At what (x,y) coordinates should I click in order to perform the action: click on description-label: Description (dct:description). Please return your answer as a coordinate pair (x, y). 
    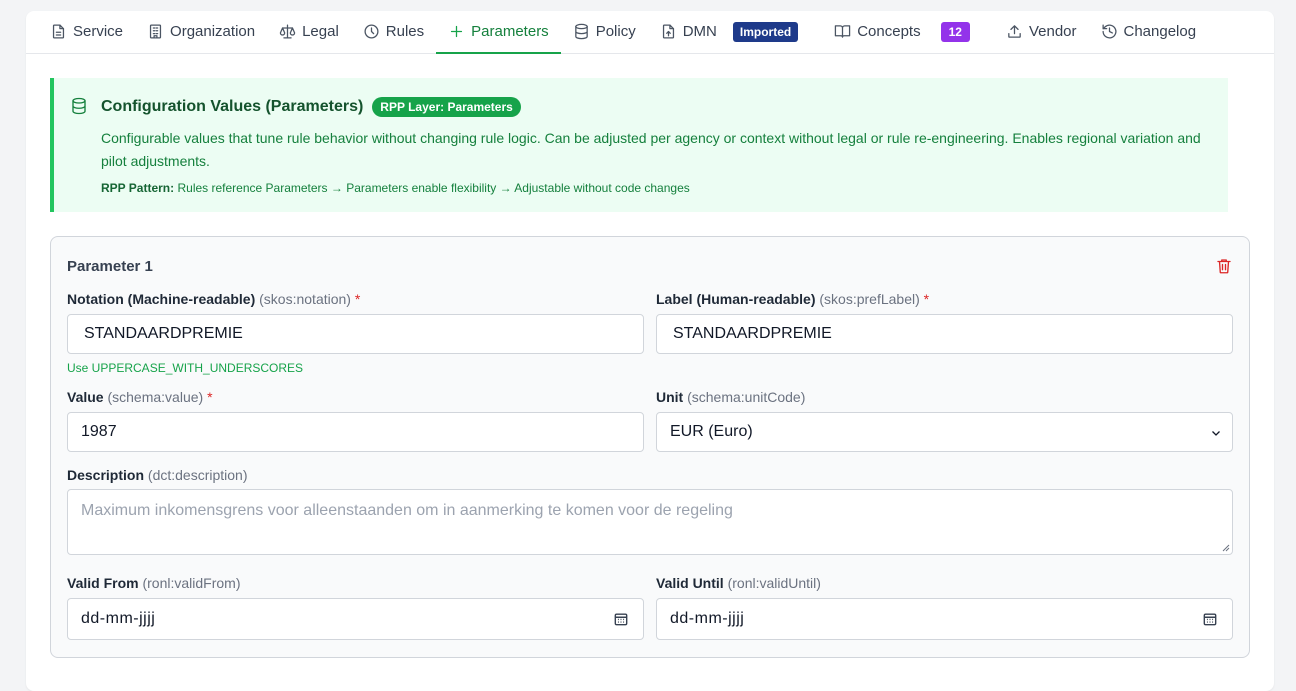
    Looking at the image, I should click on (157, 475).